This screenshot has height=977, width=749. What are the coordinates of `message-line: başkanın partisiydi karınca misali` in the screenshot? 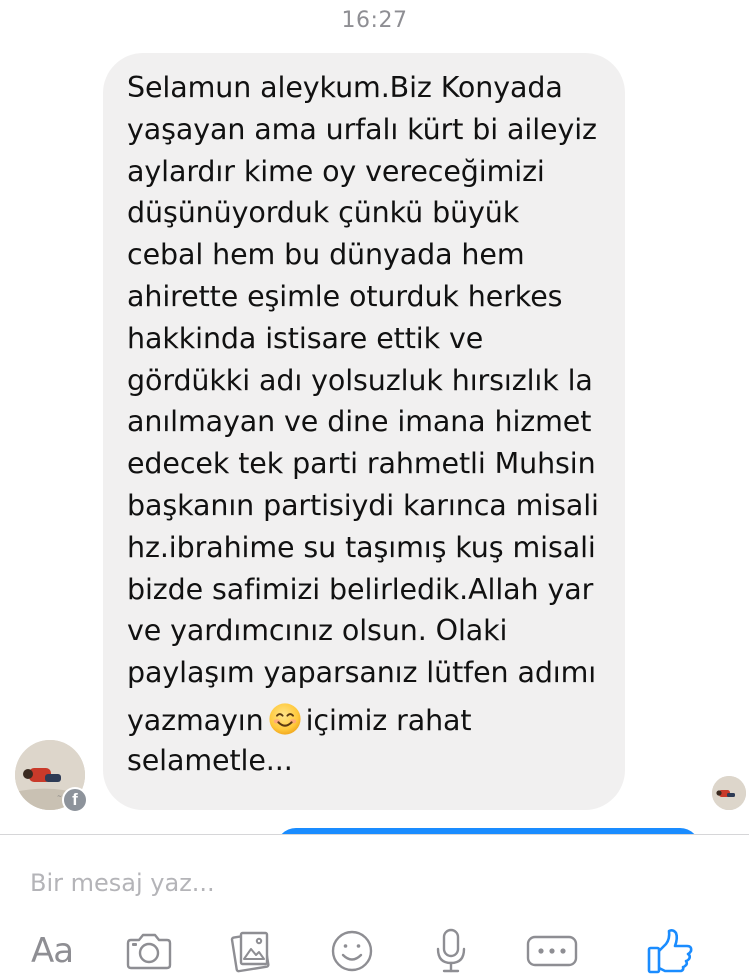 It's located at (363, 505).